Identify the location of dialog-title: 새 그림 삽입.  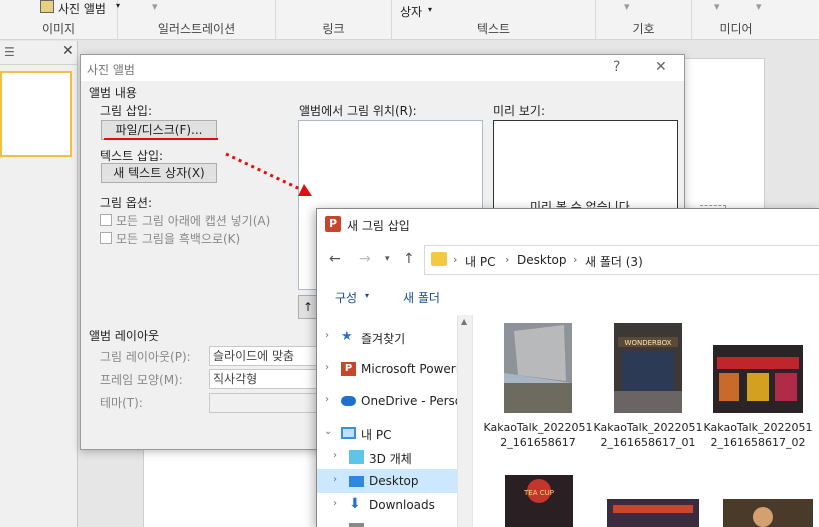
(378, 226).